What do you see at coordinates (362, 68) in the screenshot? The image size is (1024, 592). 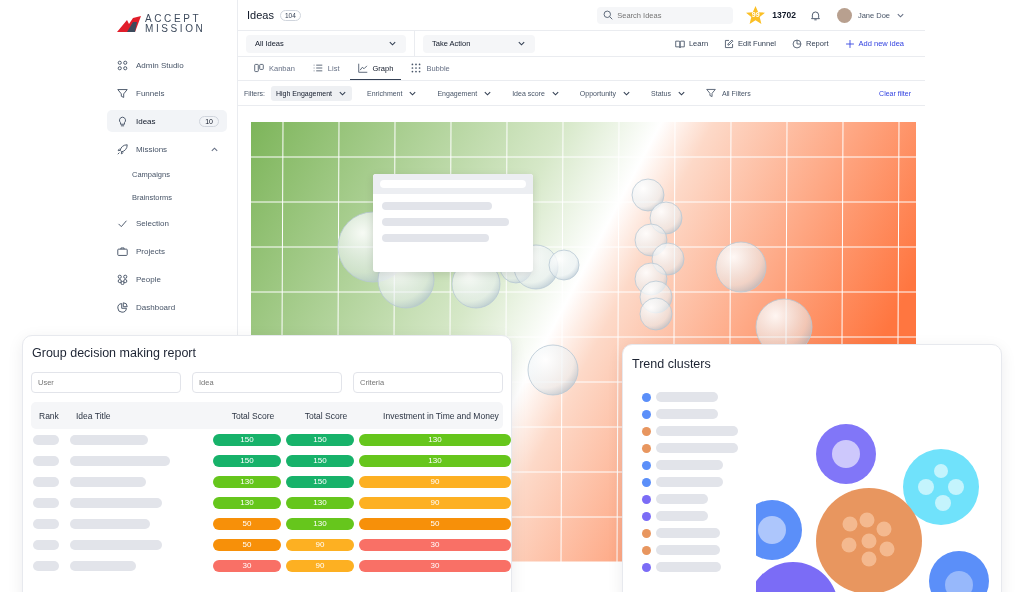 I see `line-chart-icon` at bounding box center [362, 68].